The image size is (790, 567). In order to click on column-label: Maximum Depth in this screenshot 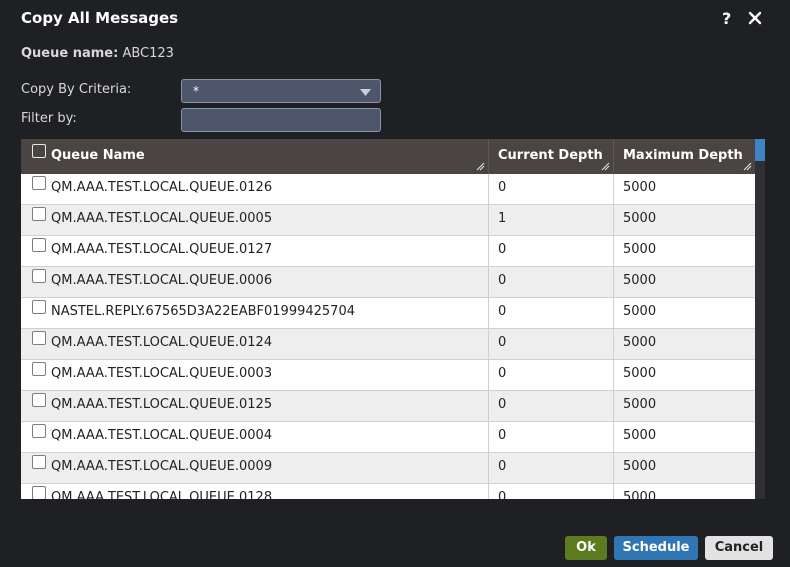, I will do `click(683, 155)`.